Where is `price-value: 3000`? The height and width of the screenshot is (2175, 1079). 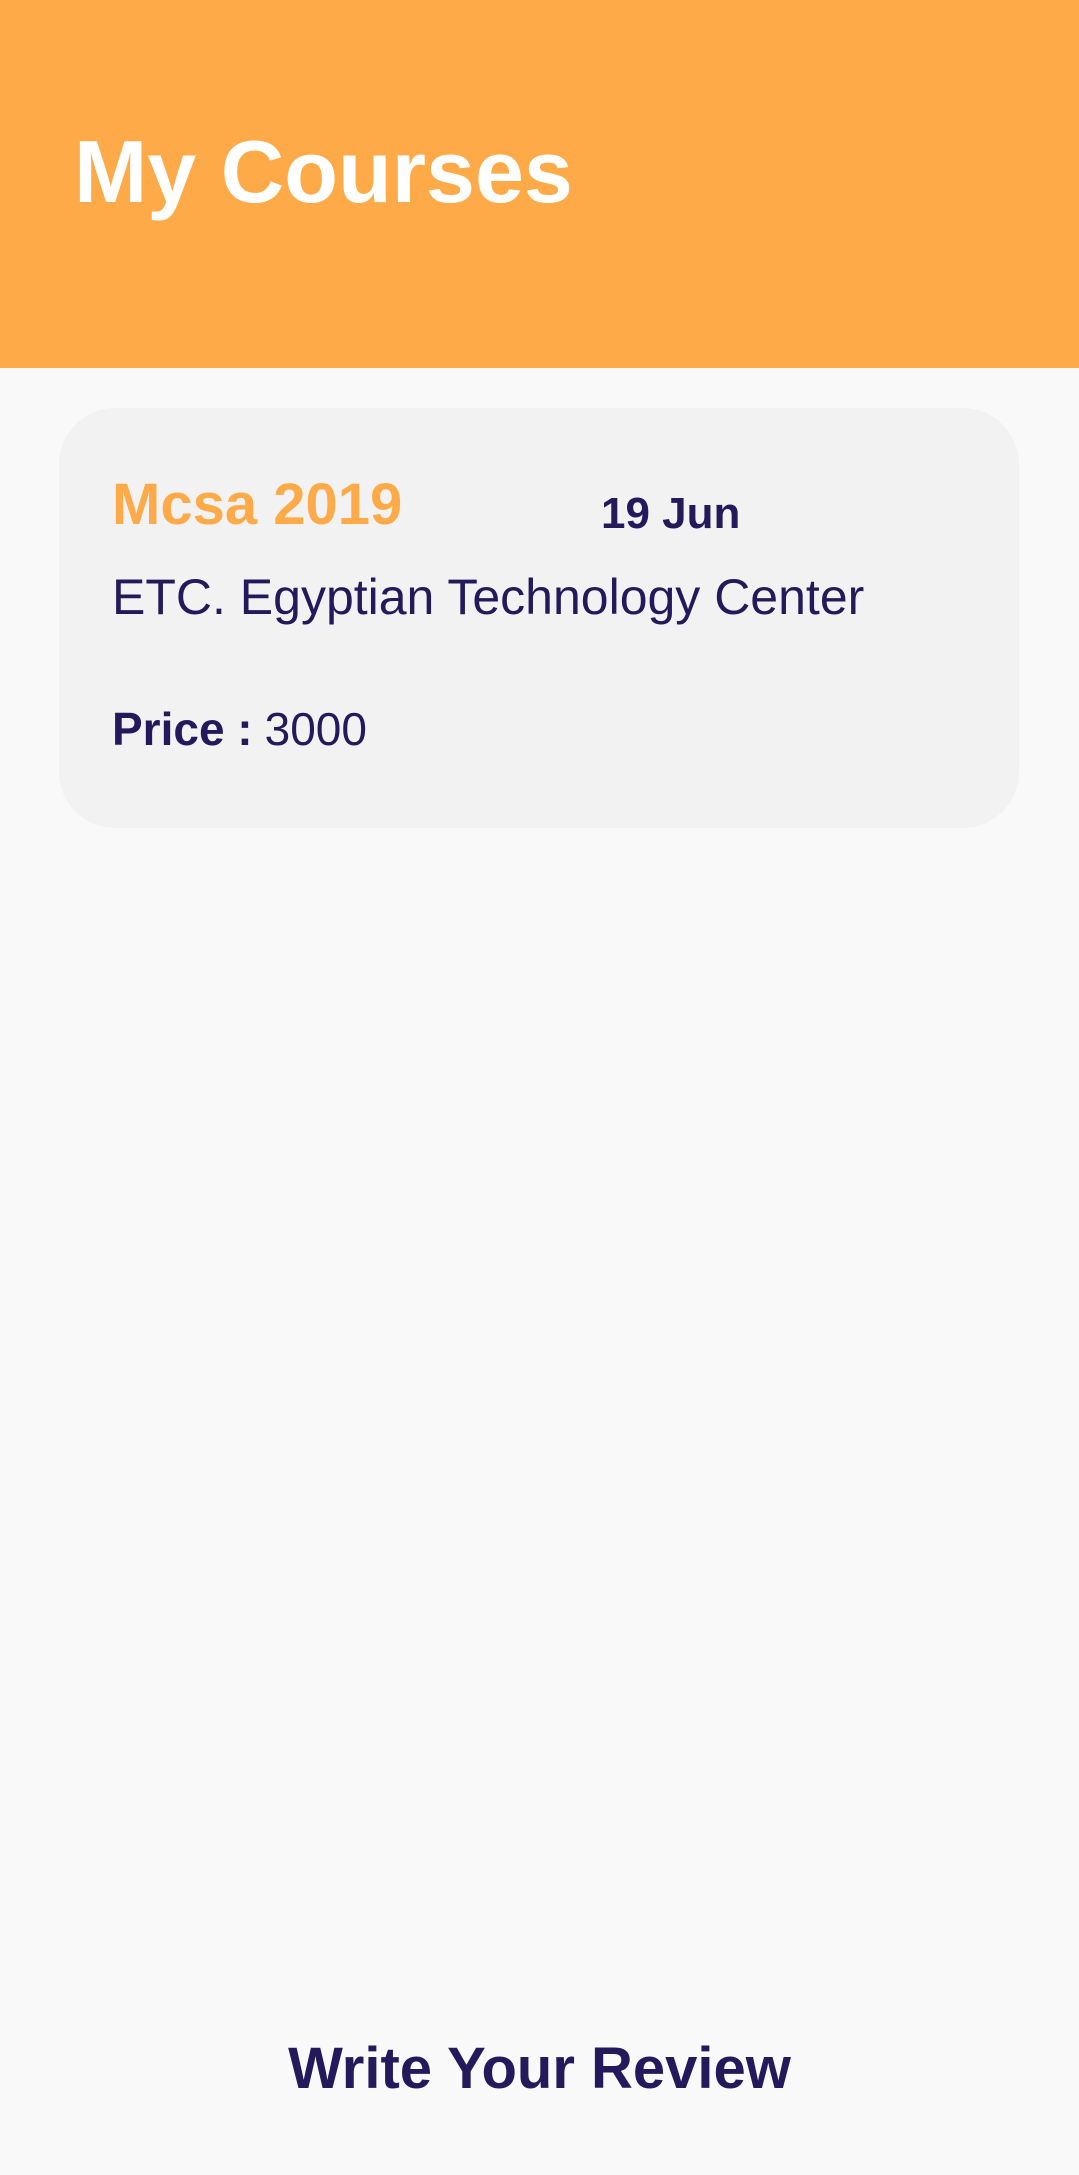
price-value: 3000 is located at coordinates (315, 729).